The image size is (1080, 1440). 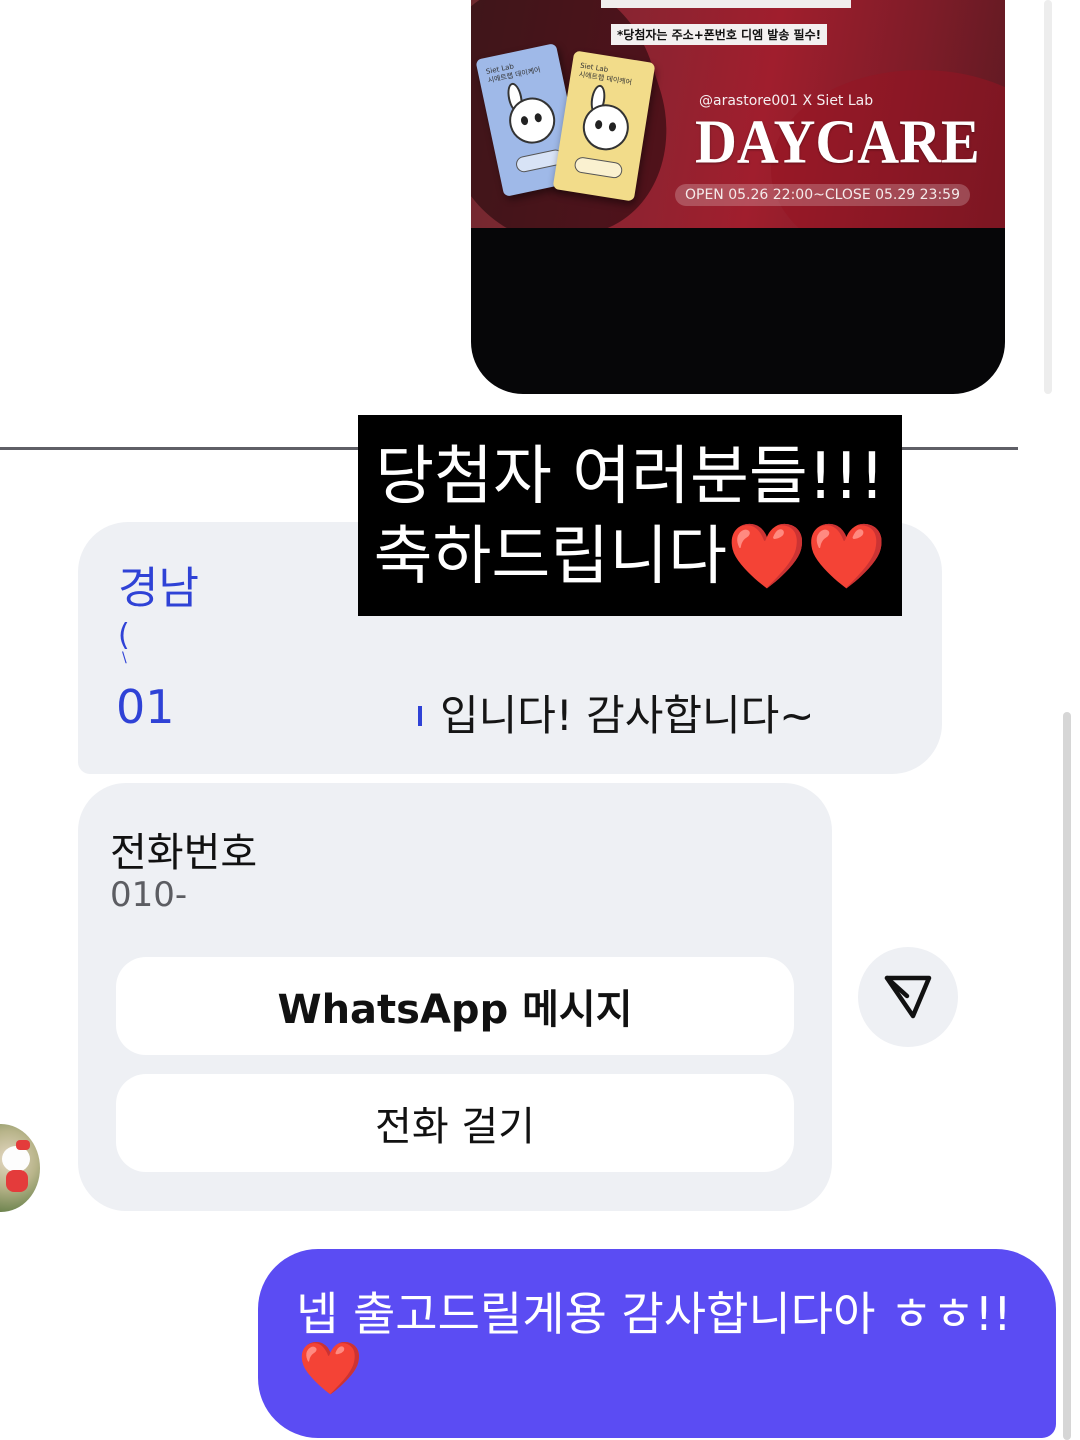 I want to click on sent-message-text: 넵 출고드릴게용 감사합니다아 ㅎㅎ!!, so click(x=654, y=1314).